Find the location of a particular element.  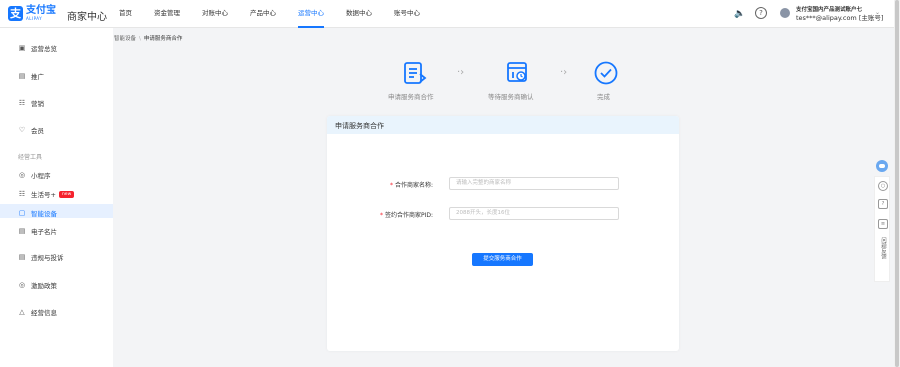

submit-cooperation-button: 提交服务商合作 is located at coordinates (502, 259).